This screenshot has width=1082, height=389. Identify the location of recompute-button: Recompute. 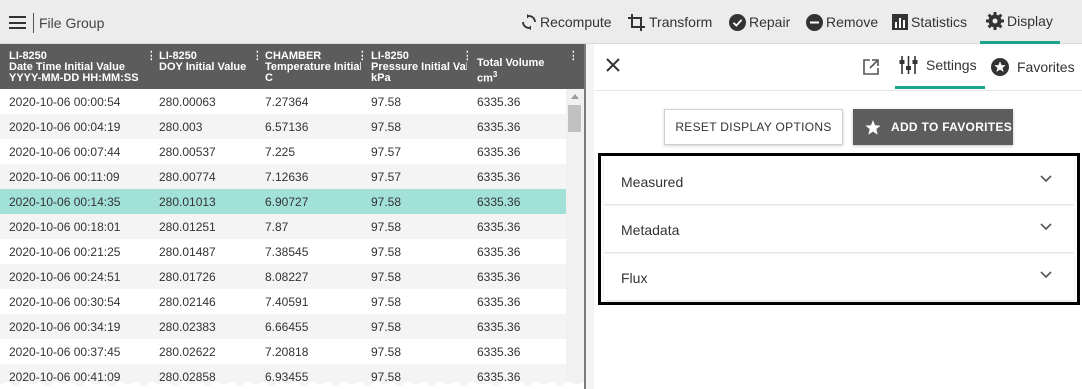
(566, 22).